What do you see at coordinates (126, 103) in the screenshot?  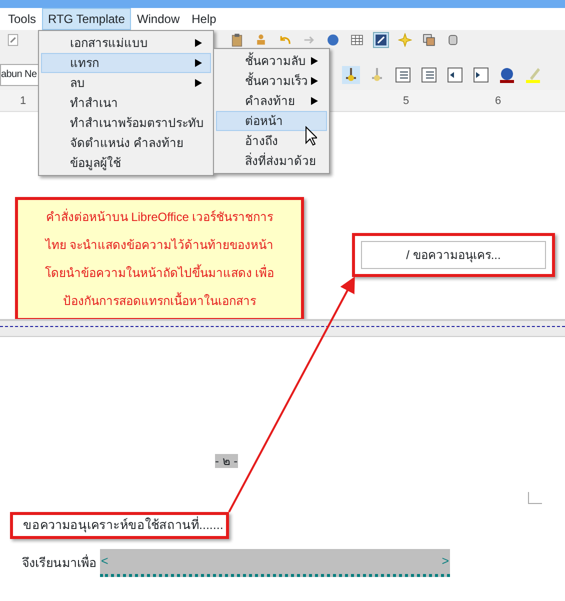 I see `menu-item: ทำสำเนา` at bounding box center [126, 103].